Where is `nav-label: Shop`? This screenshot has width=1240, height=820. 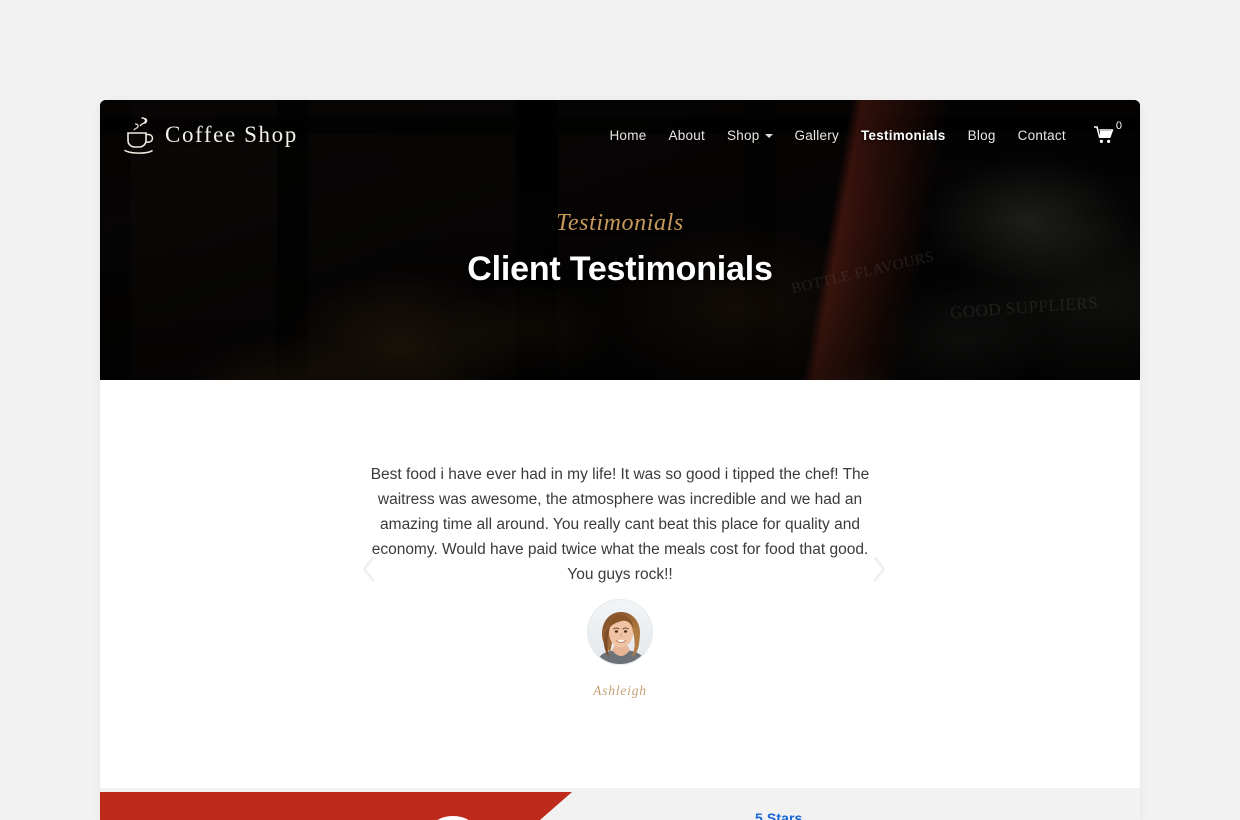 nav-label: Shop is located at coordinates (743, 135).